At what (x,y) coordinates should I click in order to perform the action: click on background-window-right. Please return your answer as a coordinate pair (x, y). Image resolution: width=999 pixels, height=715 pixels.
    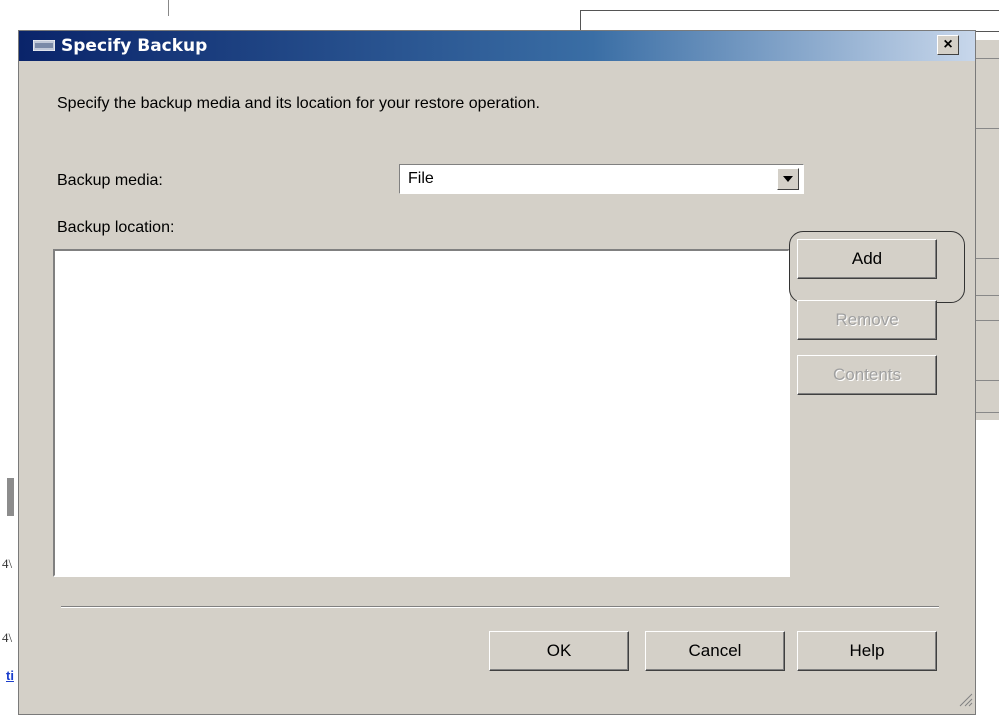
    Looking at the image, I should click on (987, 230).